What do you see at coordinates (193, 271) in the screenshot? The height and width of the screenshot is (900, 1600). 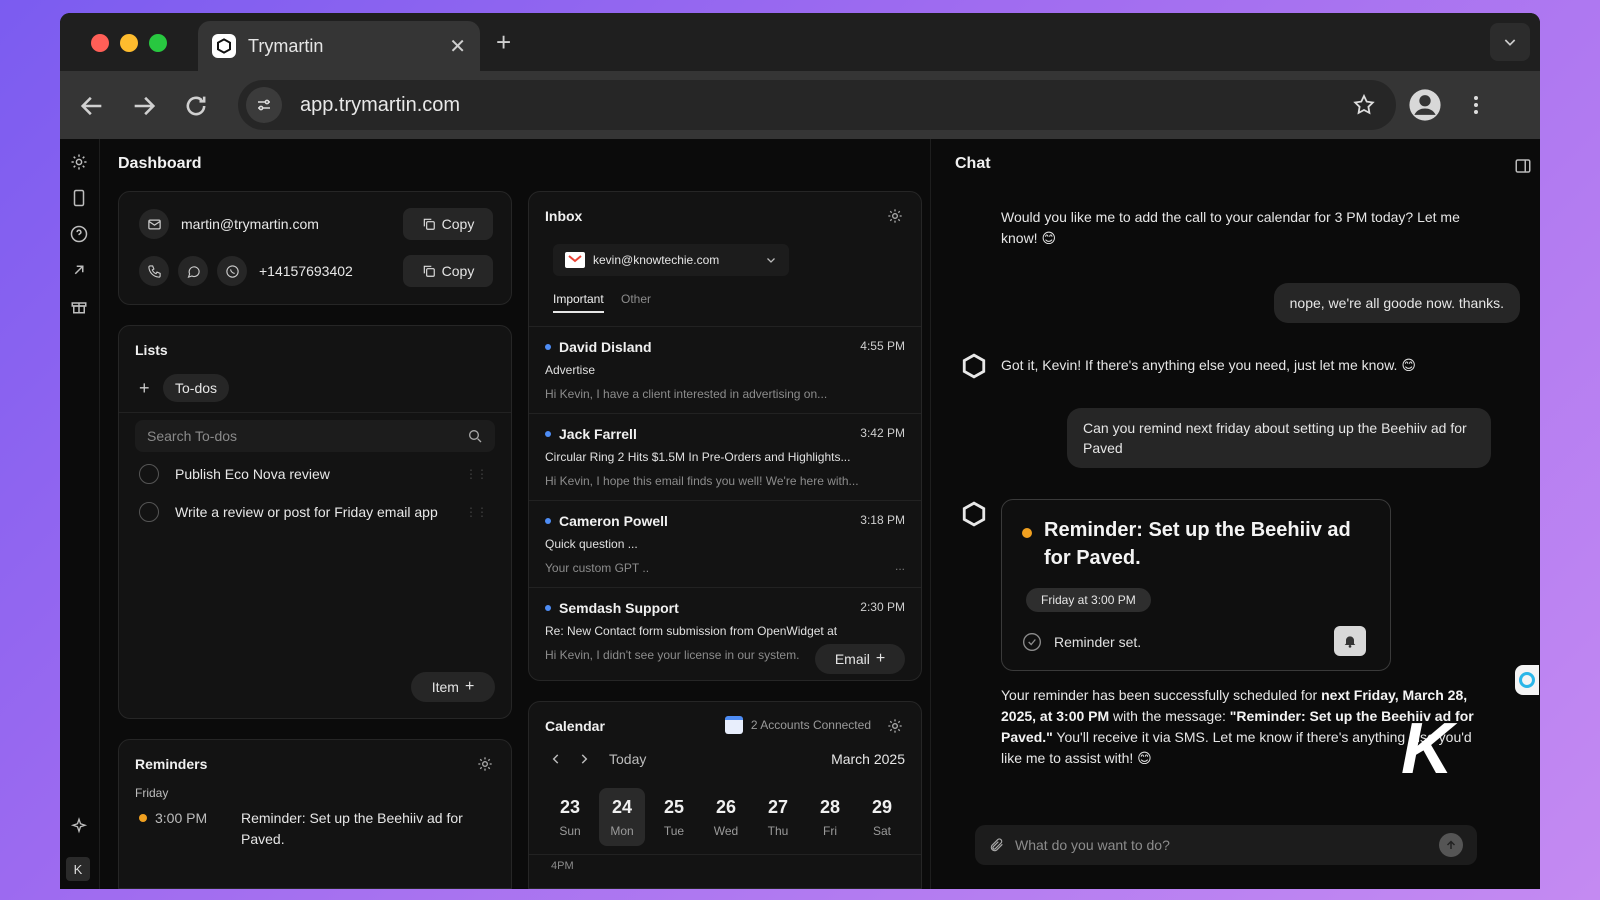 I see `message-icon` at bounding box center [193, 271].